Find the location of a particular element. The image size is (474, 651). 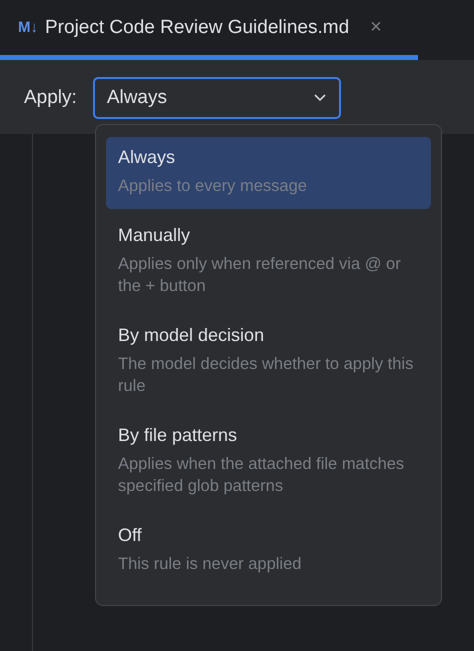

option-description: Applies when the attached file matches specified glob patterns is located at coordinates (262, 475).